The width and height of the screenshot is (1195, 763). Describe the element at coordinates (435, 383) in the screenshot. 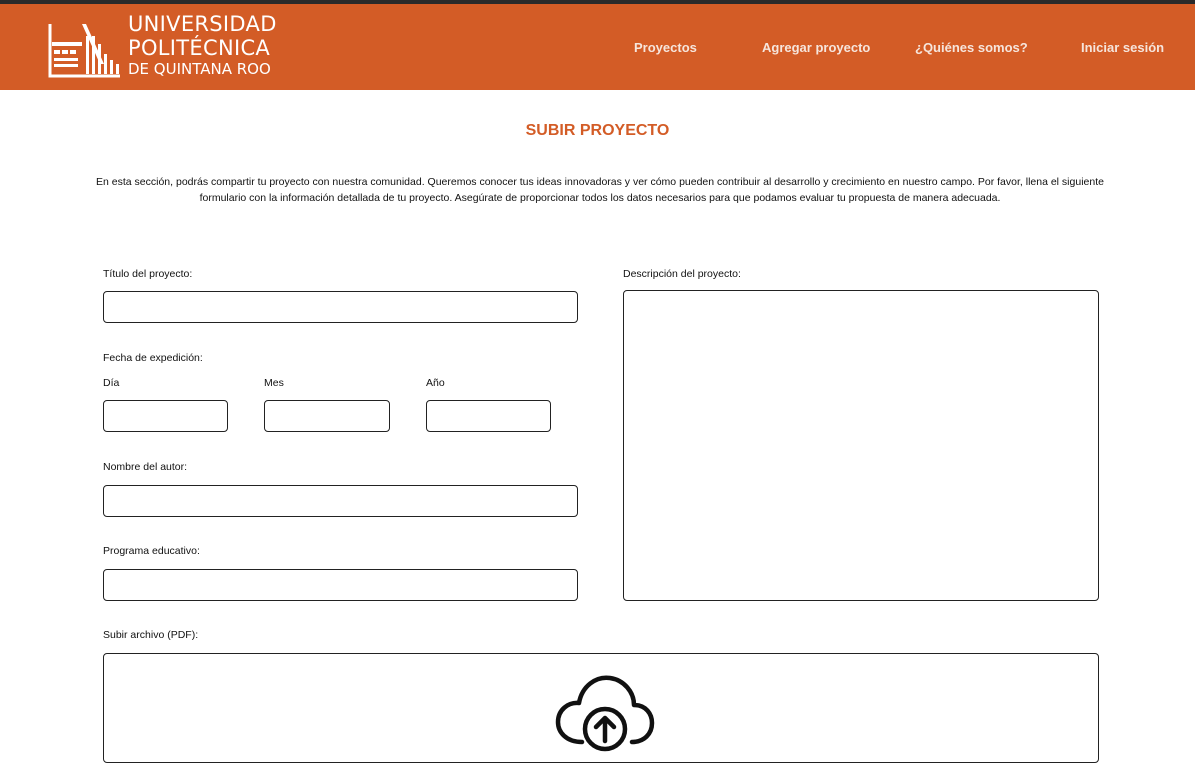

I see `year-label: Año` at that location.